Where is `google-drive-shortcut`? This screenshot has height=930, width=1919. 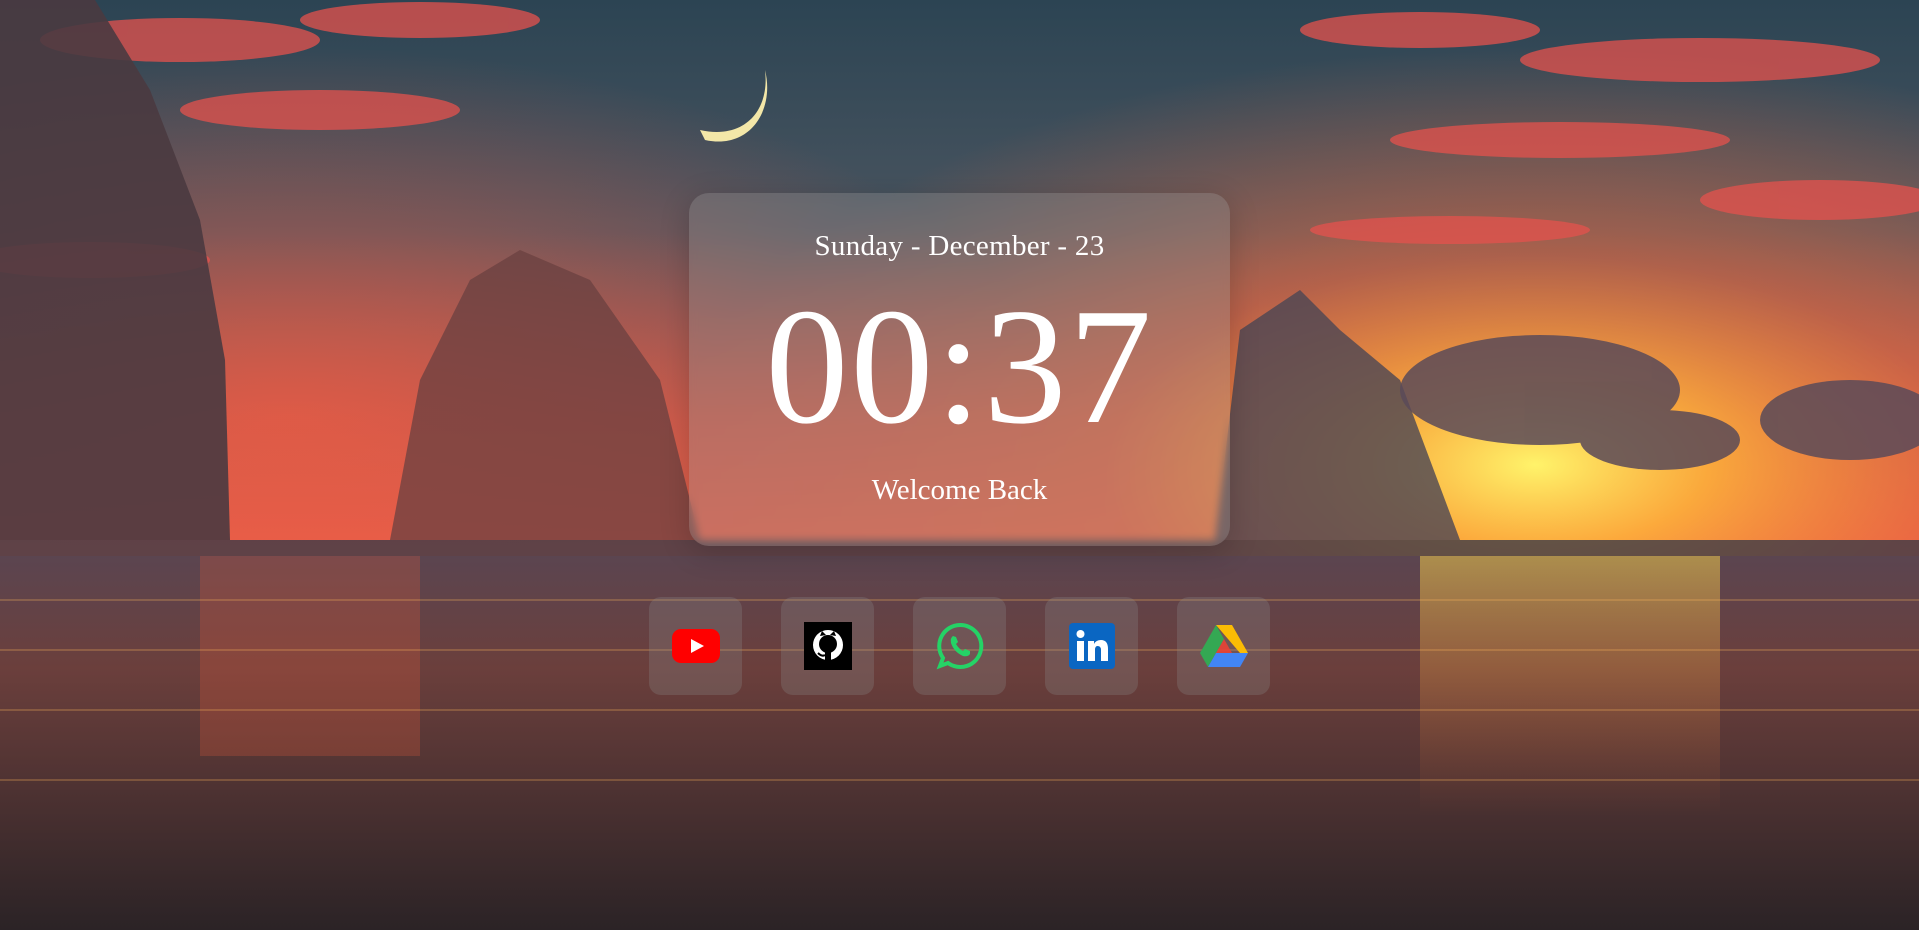
google-drive-shortcut is located at coordinates (1223, 646).